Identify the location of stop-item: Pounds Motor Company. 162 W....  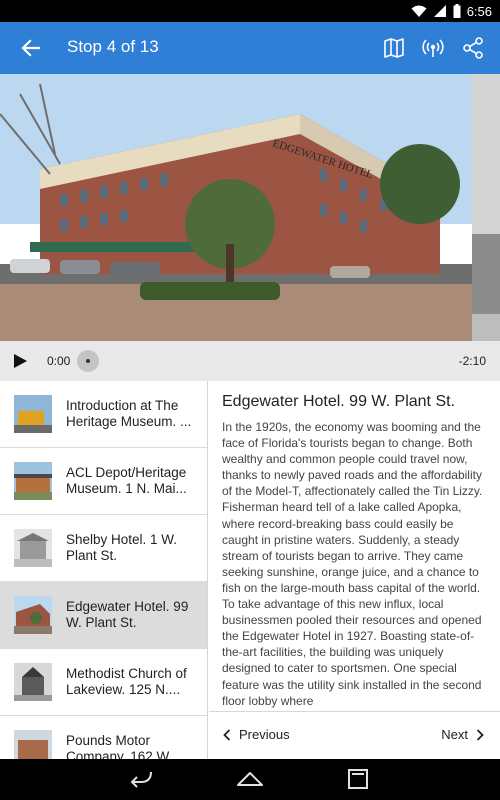
(103, 737).